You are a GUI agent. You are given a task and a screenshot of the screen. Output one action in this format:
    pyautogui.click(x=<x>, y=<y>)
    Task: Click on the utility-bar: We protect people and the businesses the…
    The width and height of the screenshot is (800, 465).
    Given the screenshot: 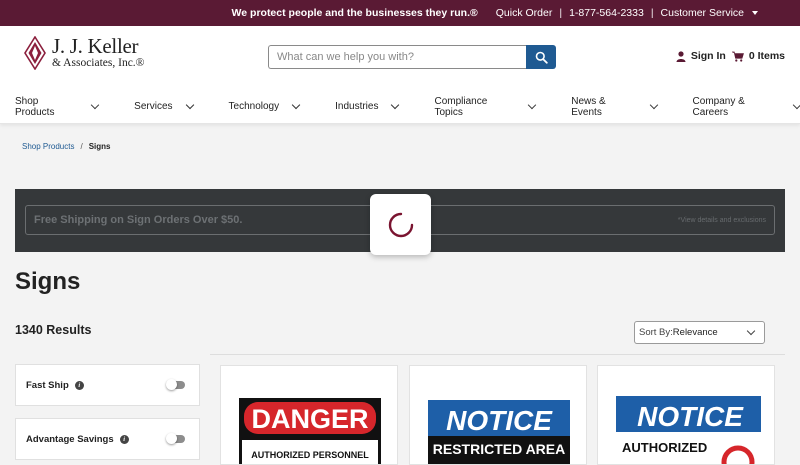 What is the action you would take?
    pyautogui.click(x=400, y=13)
    